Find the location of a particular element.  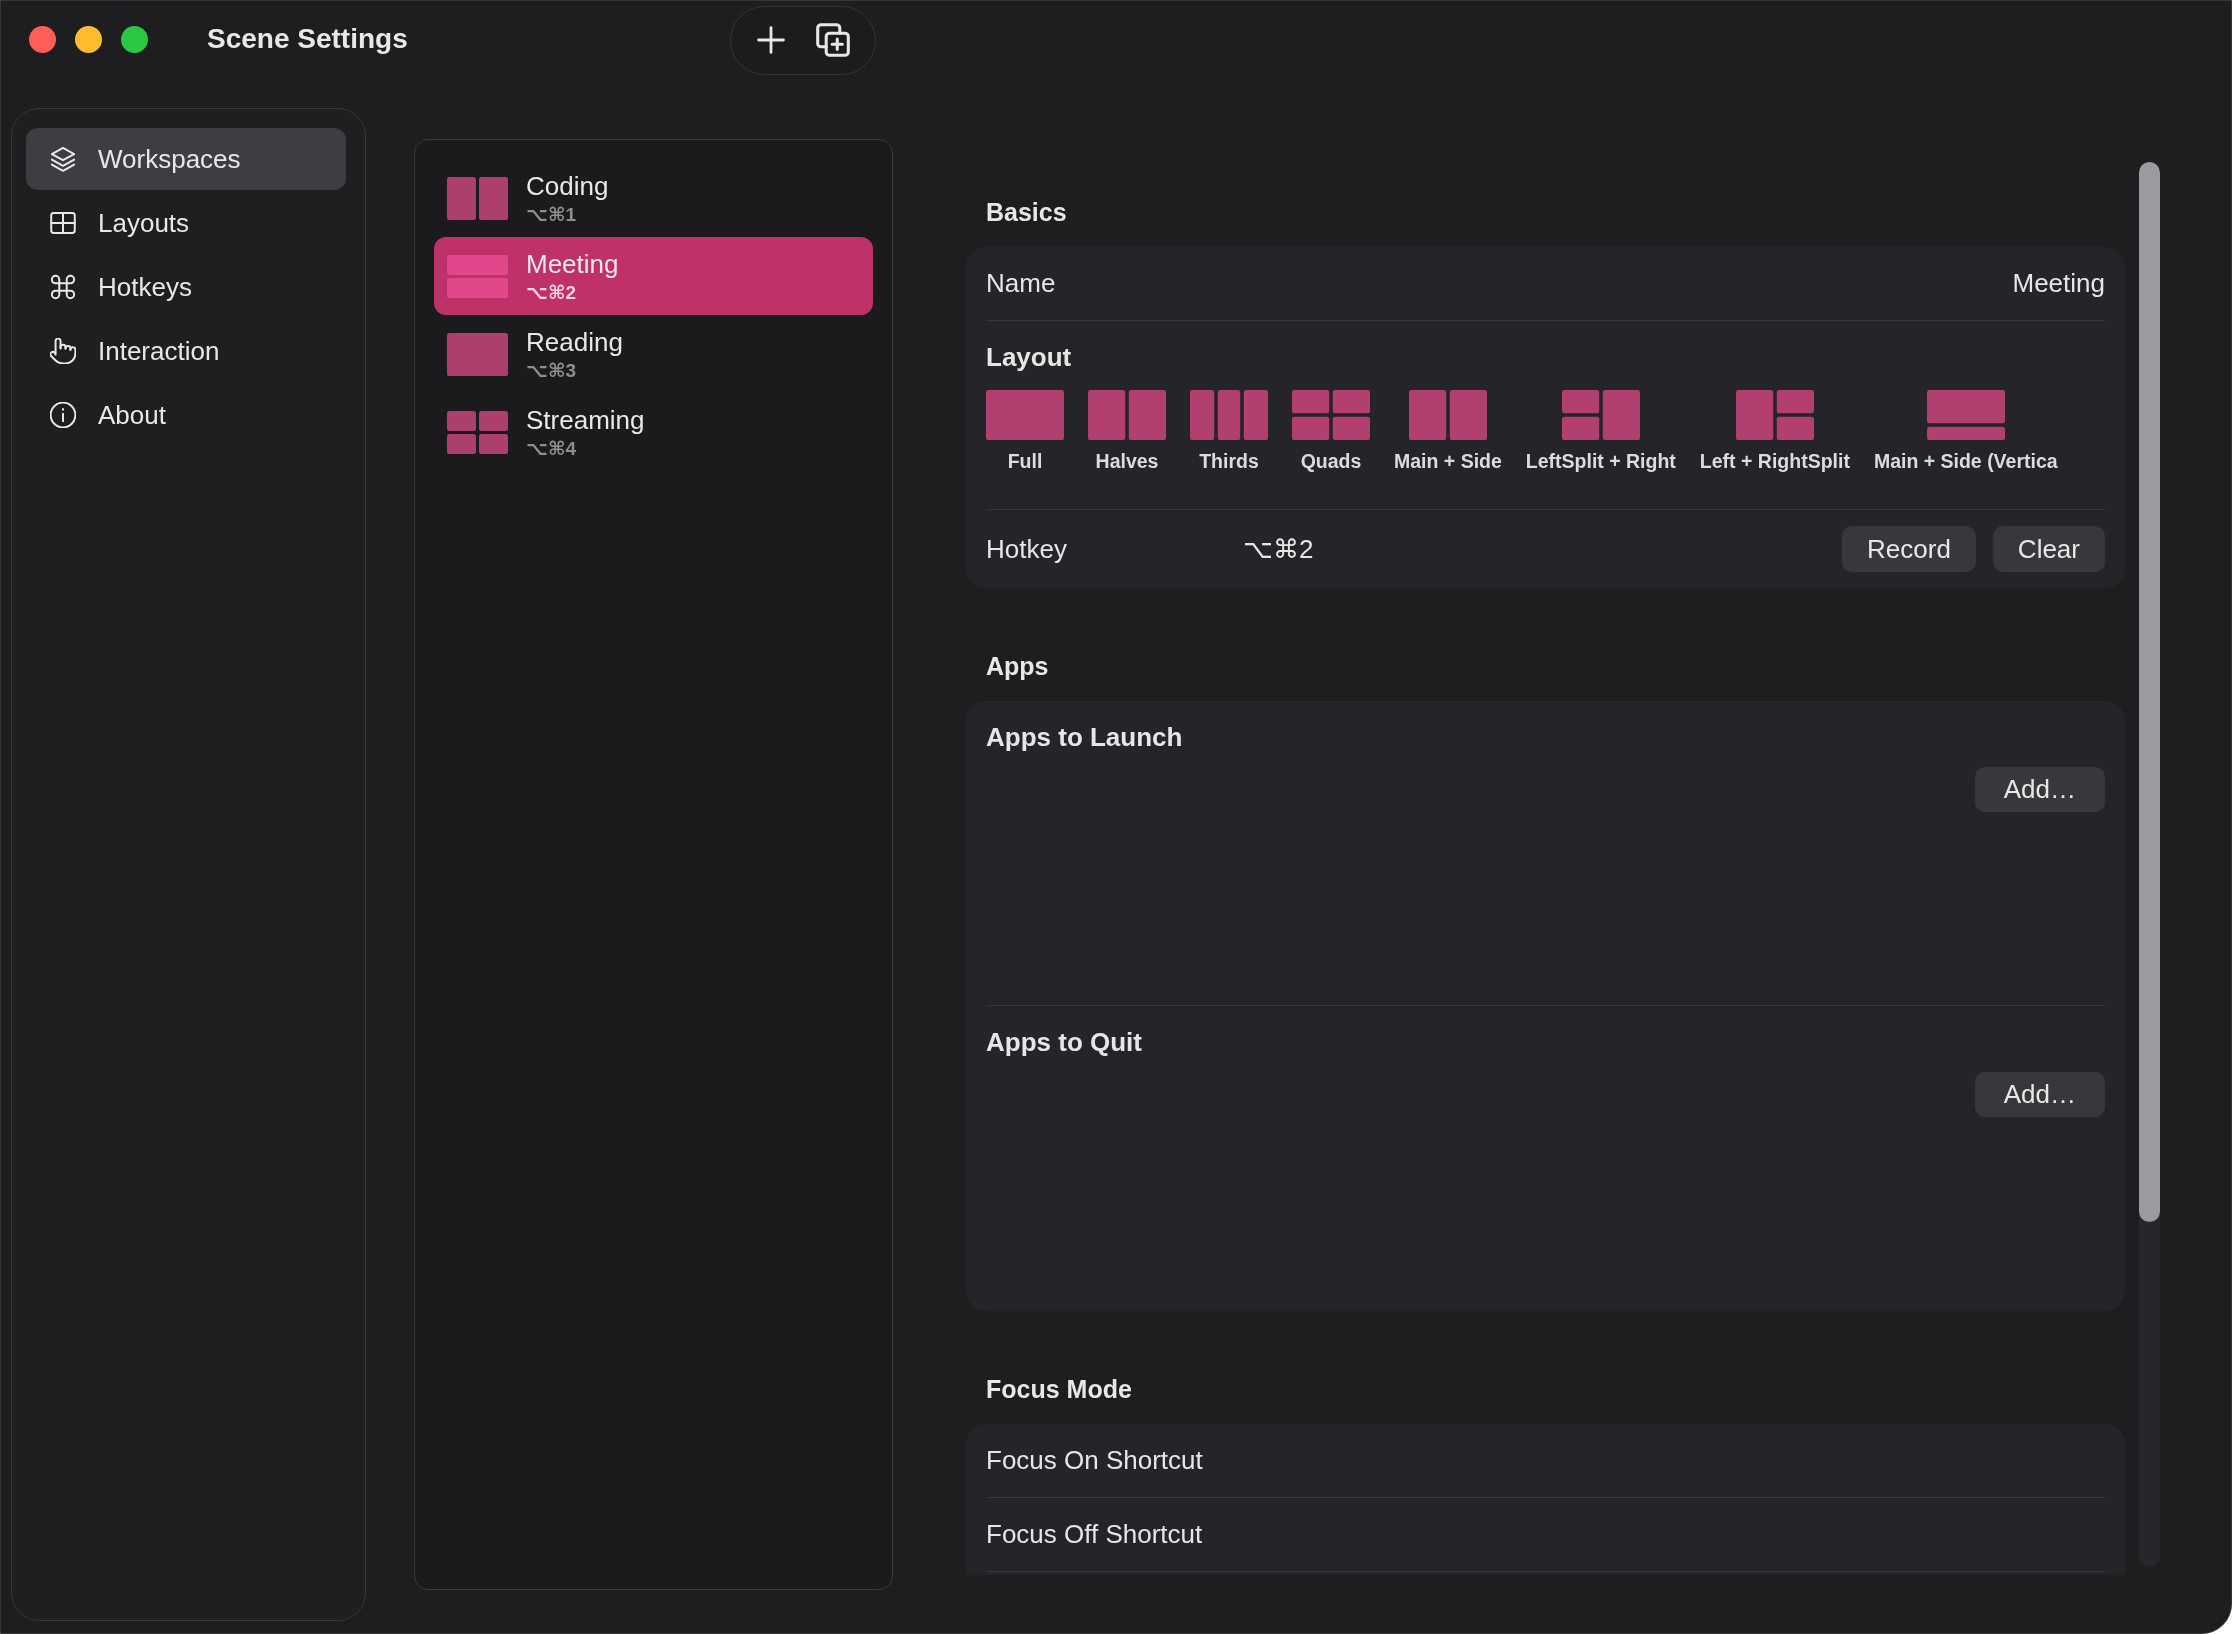

group-title: Apps to Launch is located at coordinates (1085, 737).